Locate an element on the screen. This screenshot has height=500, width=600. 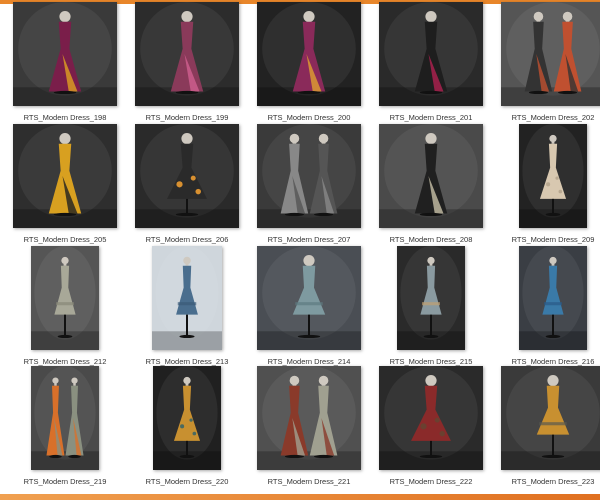
bottom-accent-bar is located at coordinates (300, 497).